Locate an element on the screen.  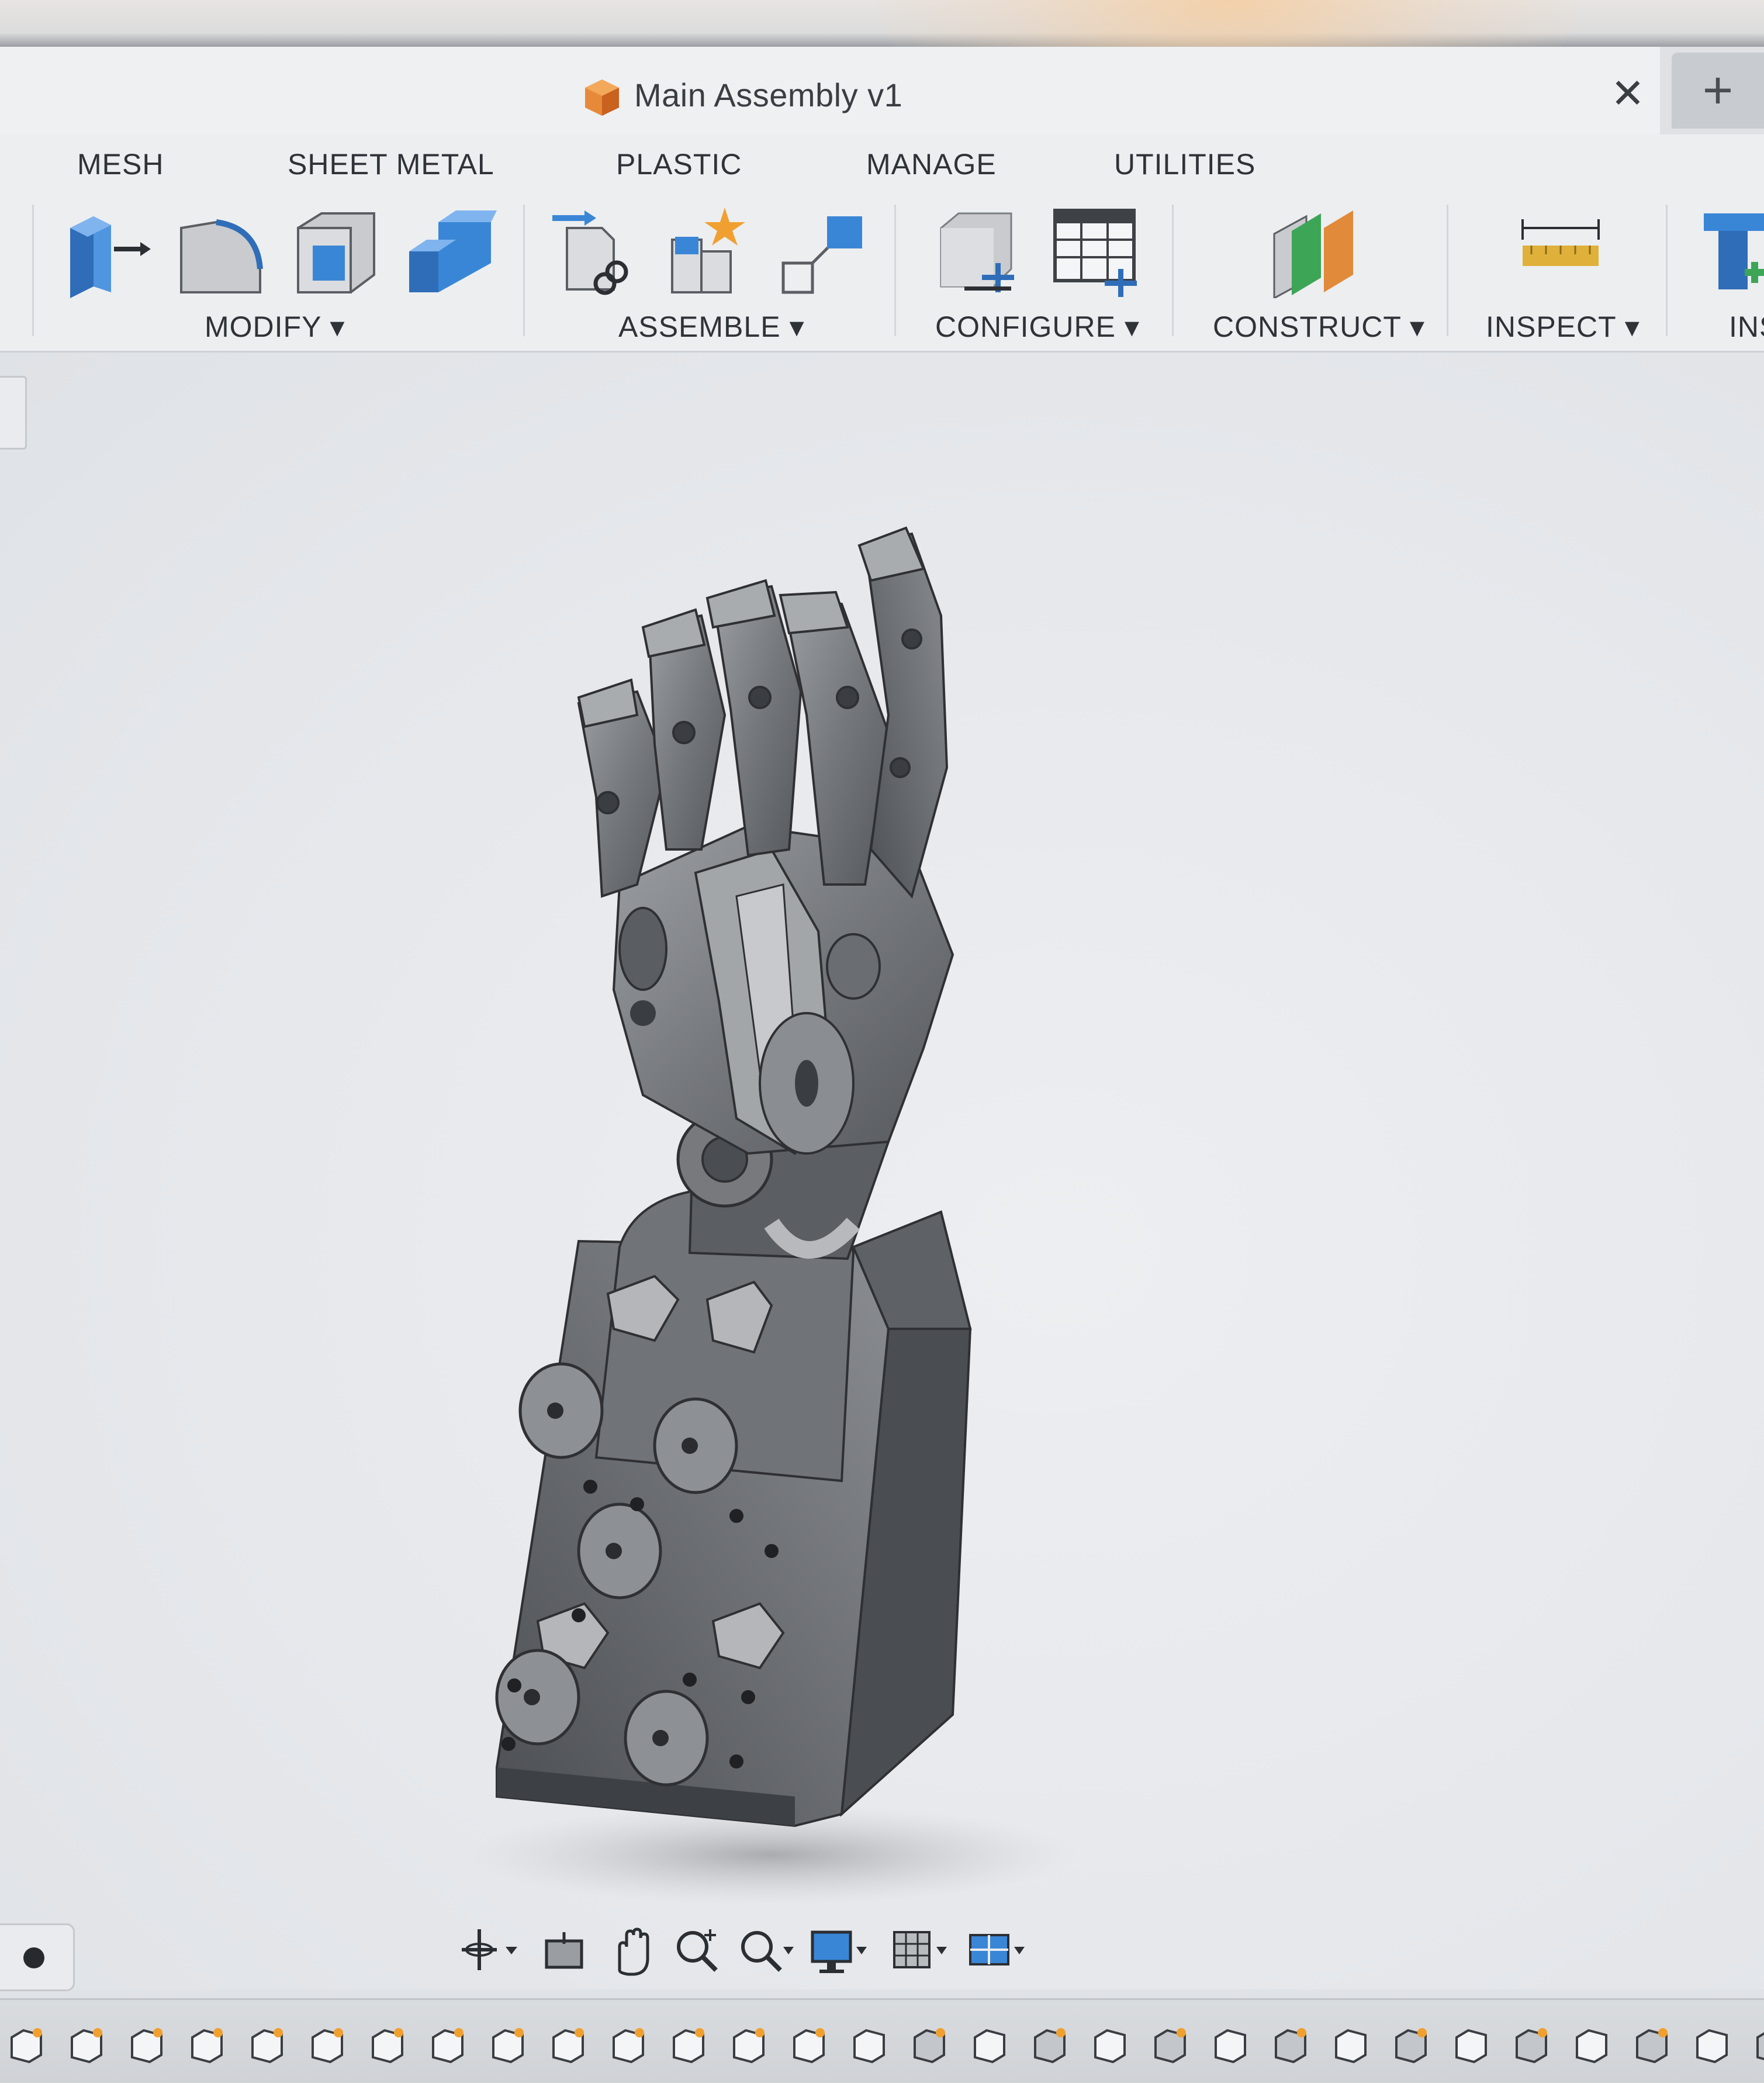
configure-icon is located at coordinates (976, 251).